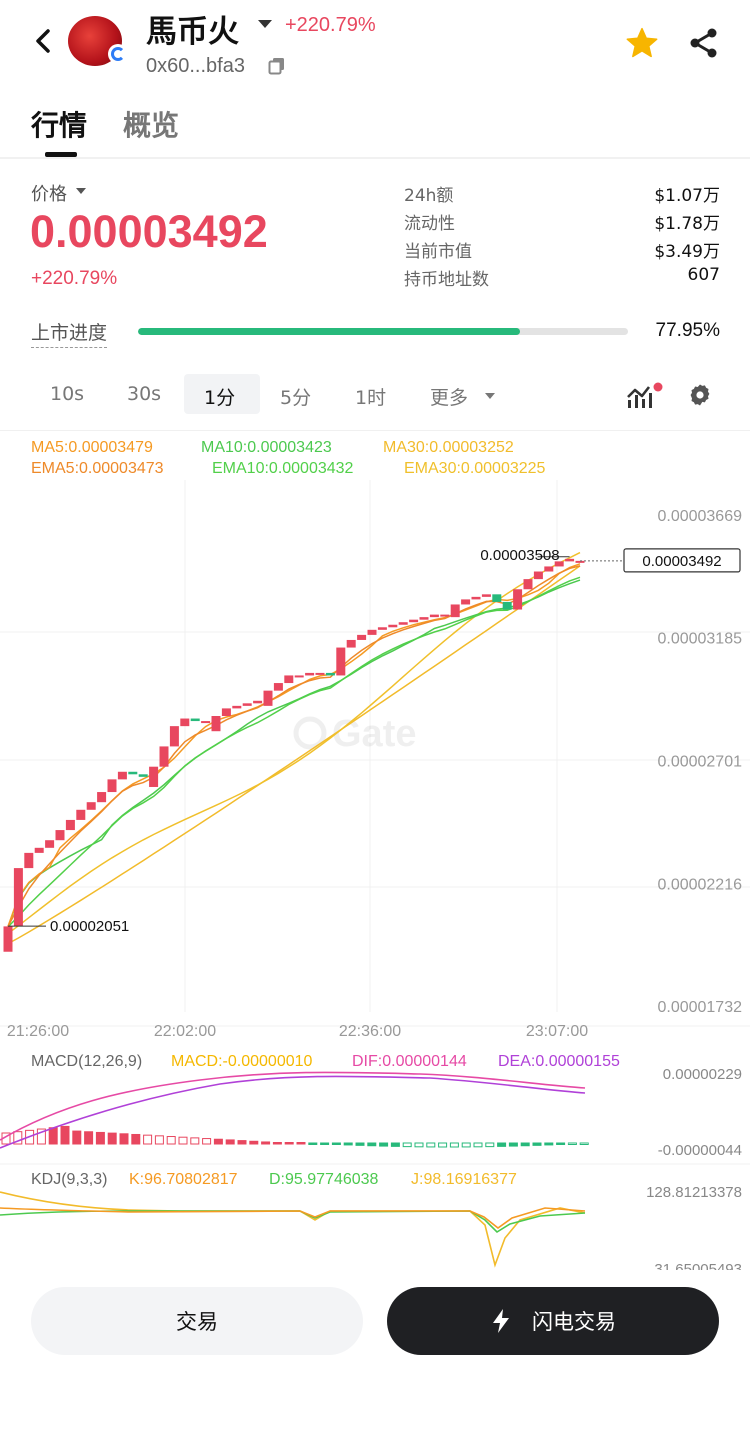  What do you see at coordinates (645, 395) in the screenshot?
I see `indicator-chart-icon` at bounding box center [645, 395].